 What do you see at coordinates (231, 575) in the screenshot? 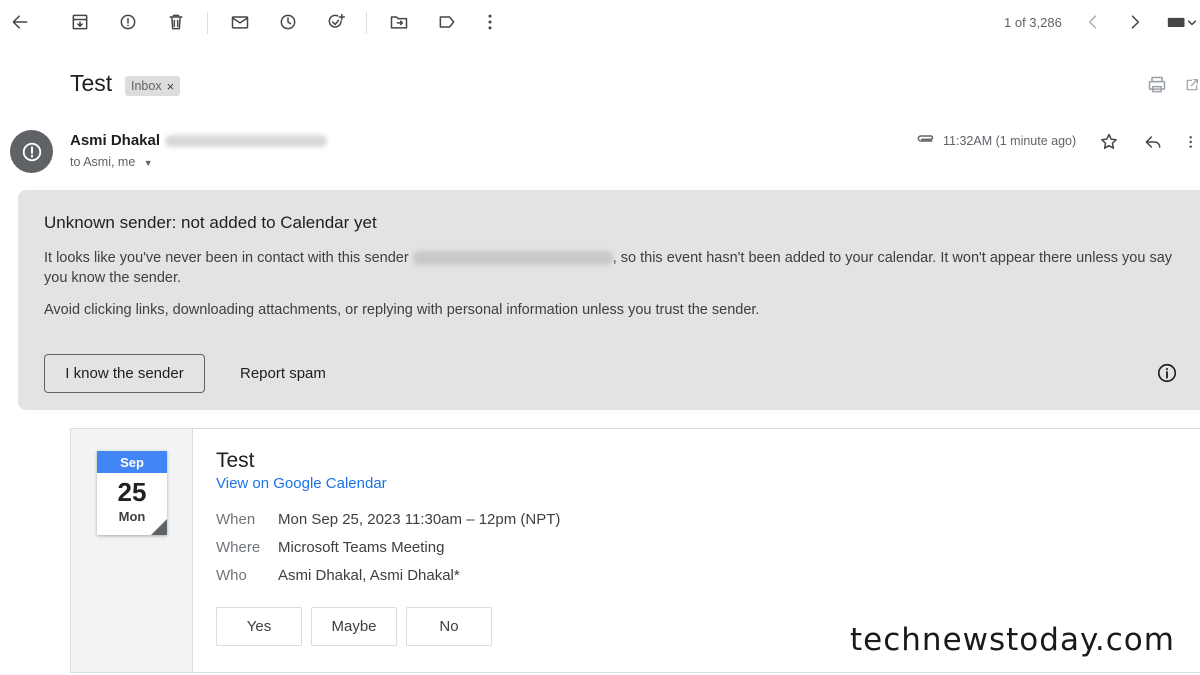
I see `who-label: Who` at bounding box center [231, 575].